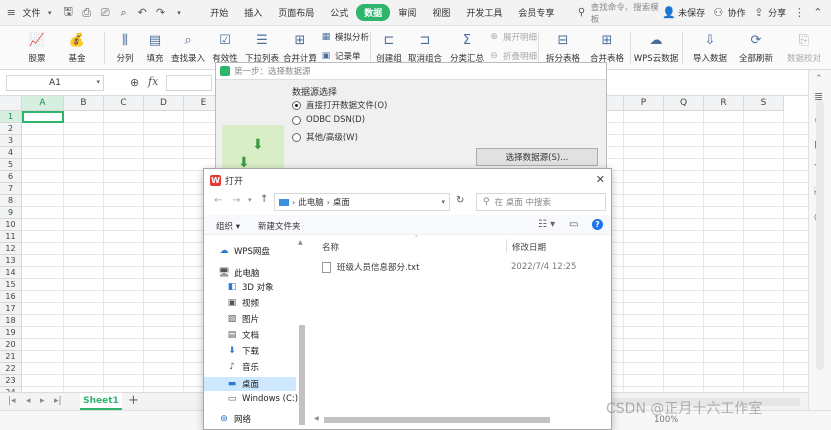 The height and width of the screenshot is (430, 831). What do you see at coordinates (11, 225) in the screenshot?
I see `row-header: 10` at bounding box center [11, 225].